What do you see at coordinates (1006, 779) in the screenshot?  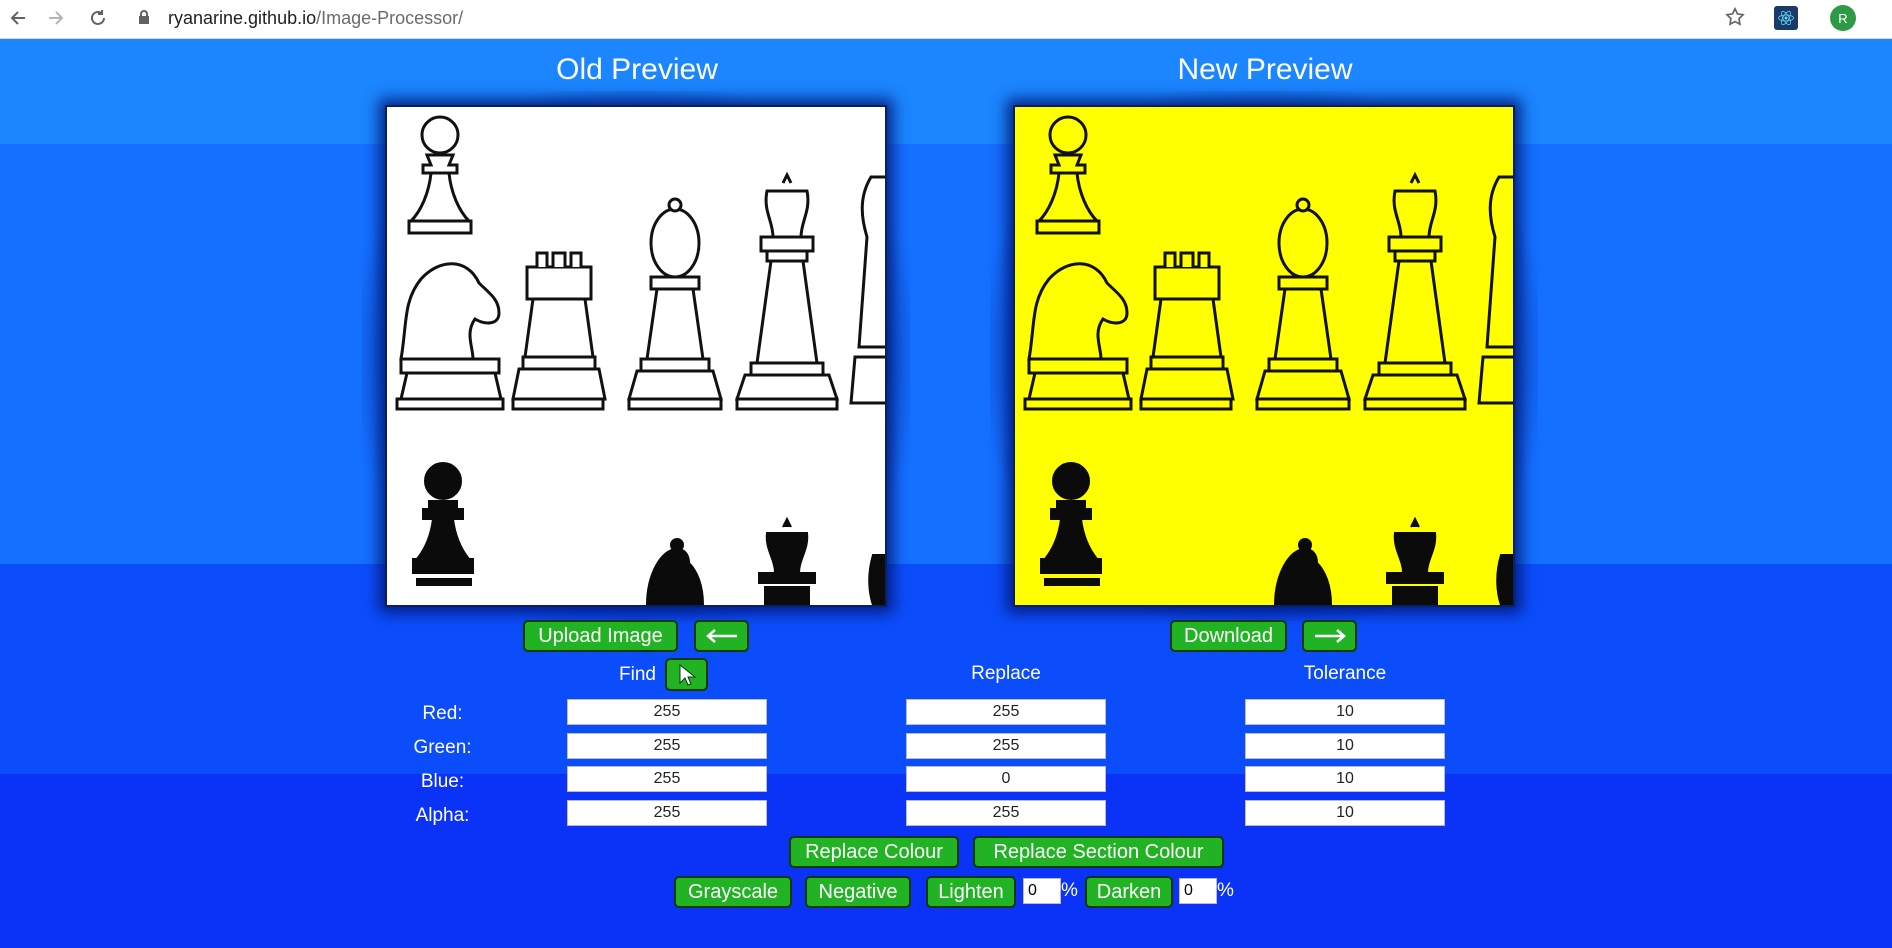 I see `replace-blue-input` at bounding box center [1006, 779].